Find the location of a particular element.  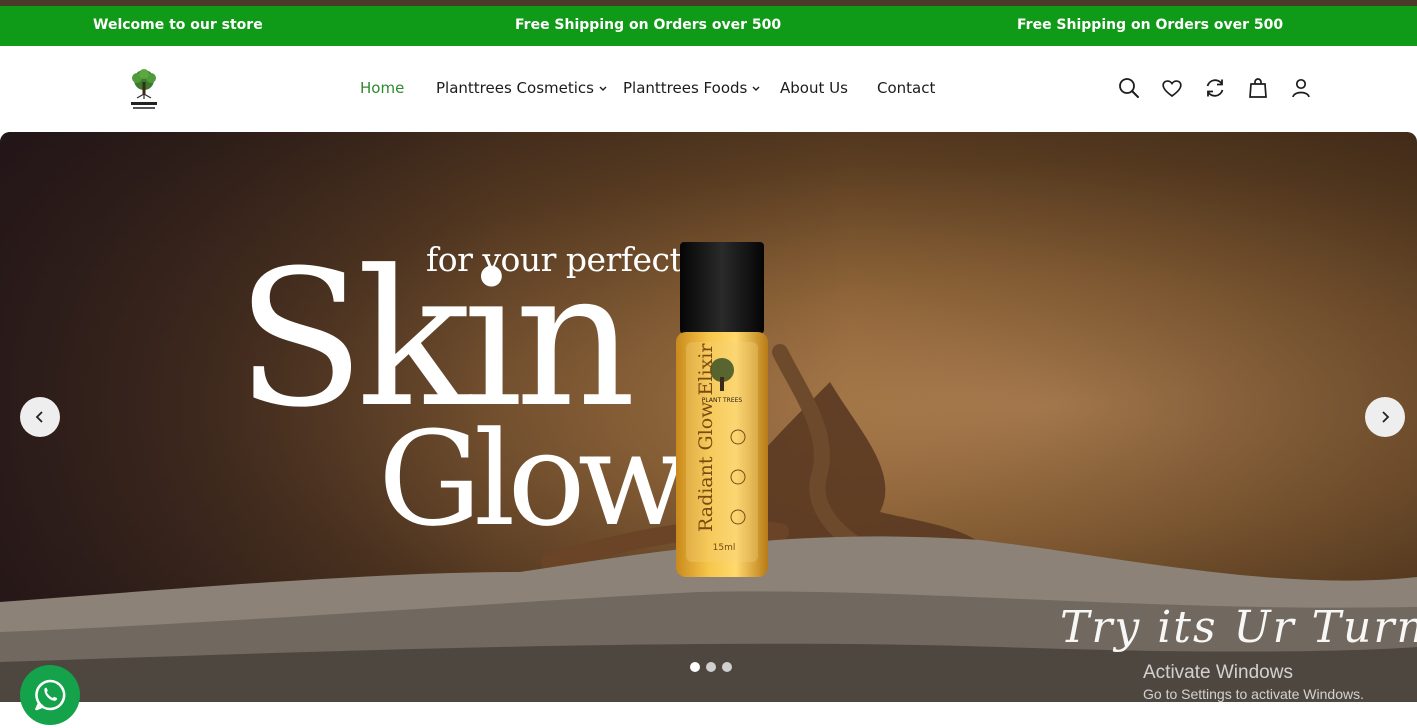

wishlist-heart-icon is located at coordinates (1172, 88).